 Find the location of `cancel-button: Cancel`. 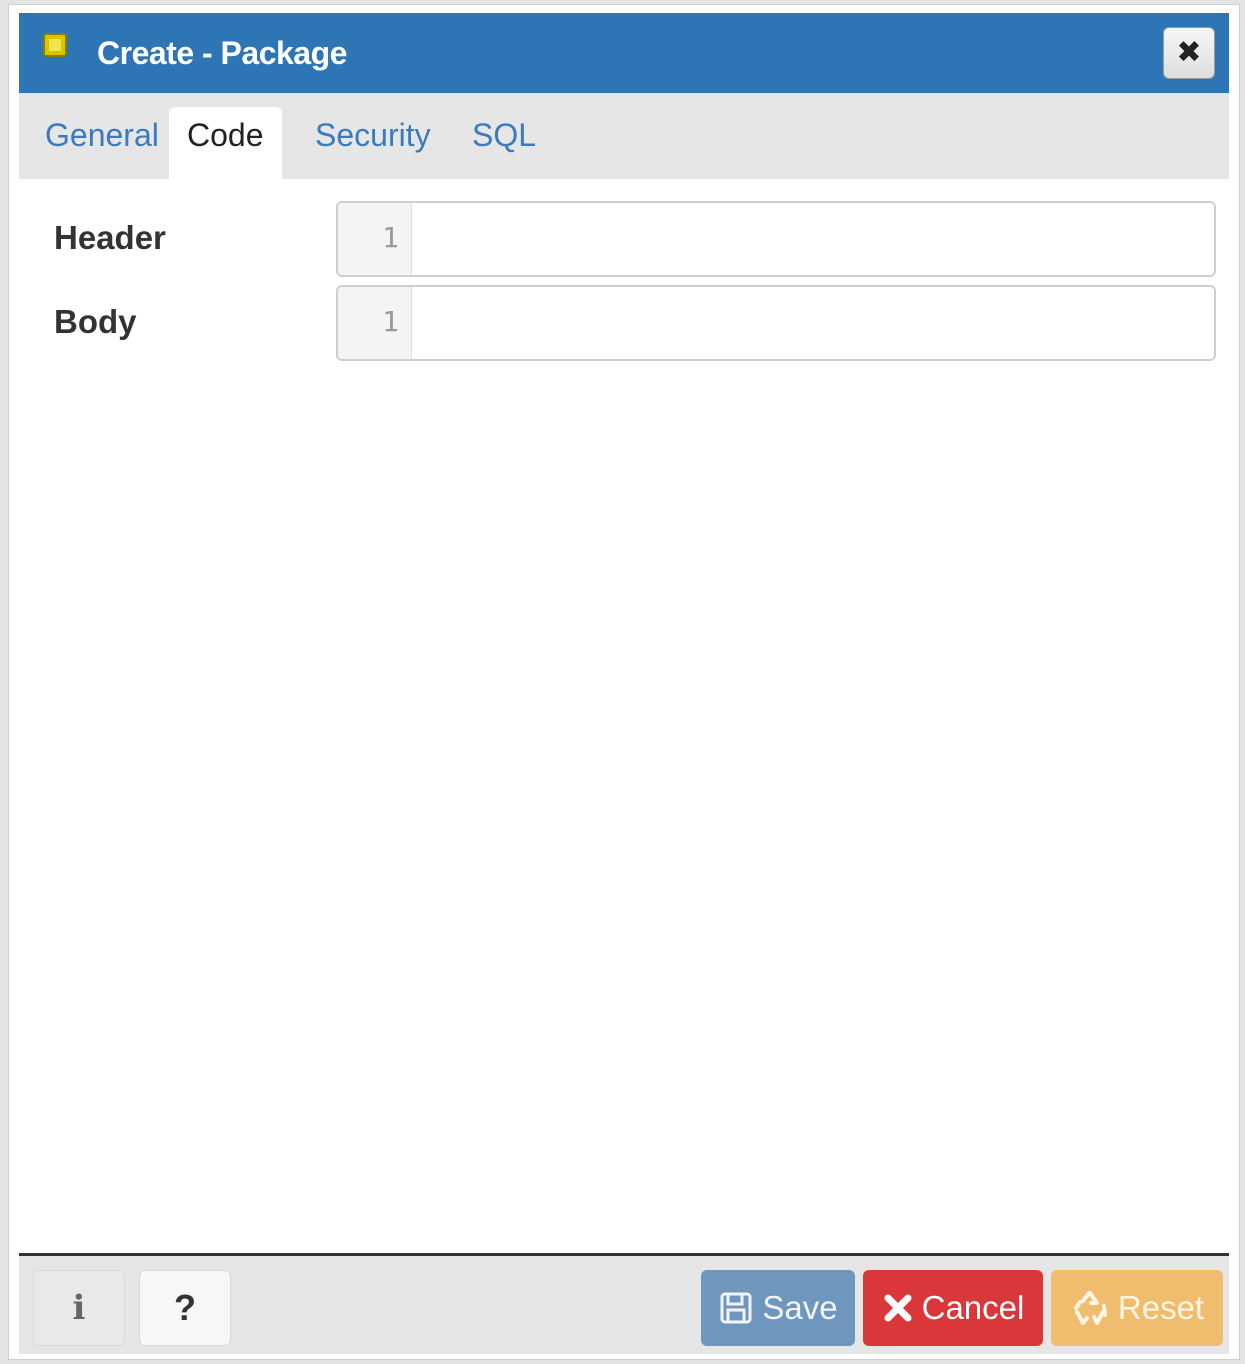

cancel-button: Cancel is located at coordinates (953, 1308).